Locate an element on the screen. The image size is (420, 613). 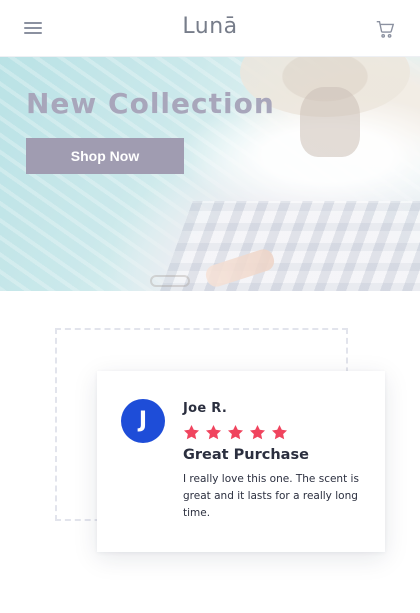
review-title: Great Purchase is located at coordinates (246, 455).